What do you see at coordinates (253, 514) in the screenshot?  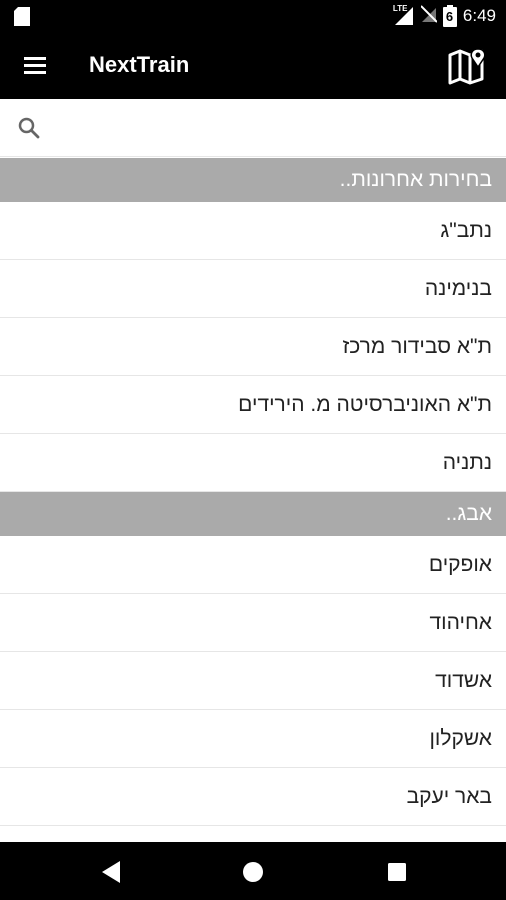 I see `section-header-alphabetical: אבג..` at bounding box center [253, 514].